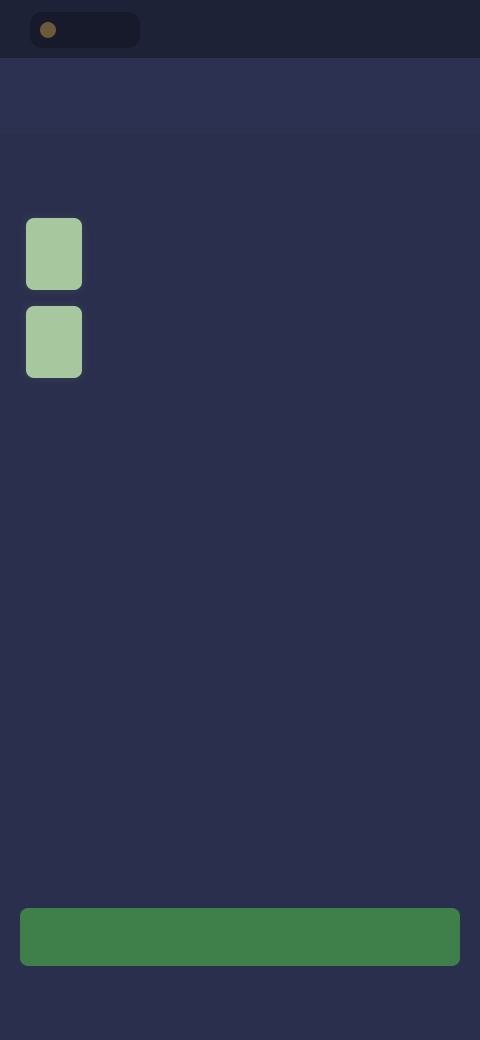  I want to click on header, so click(240, 96).